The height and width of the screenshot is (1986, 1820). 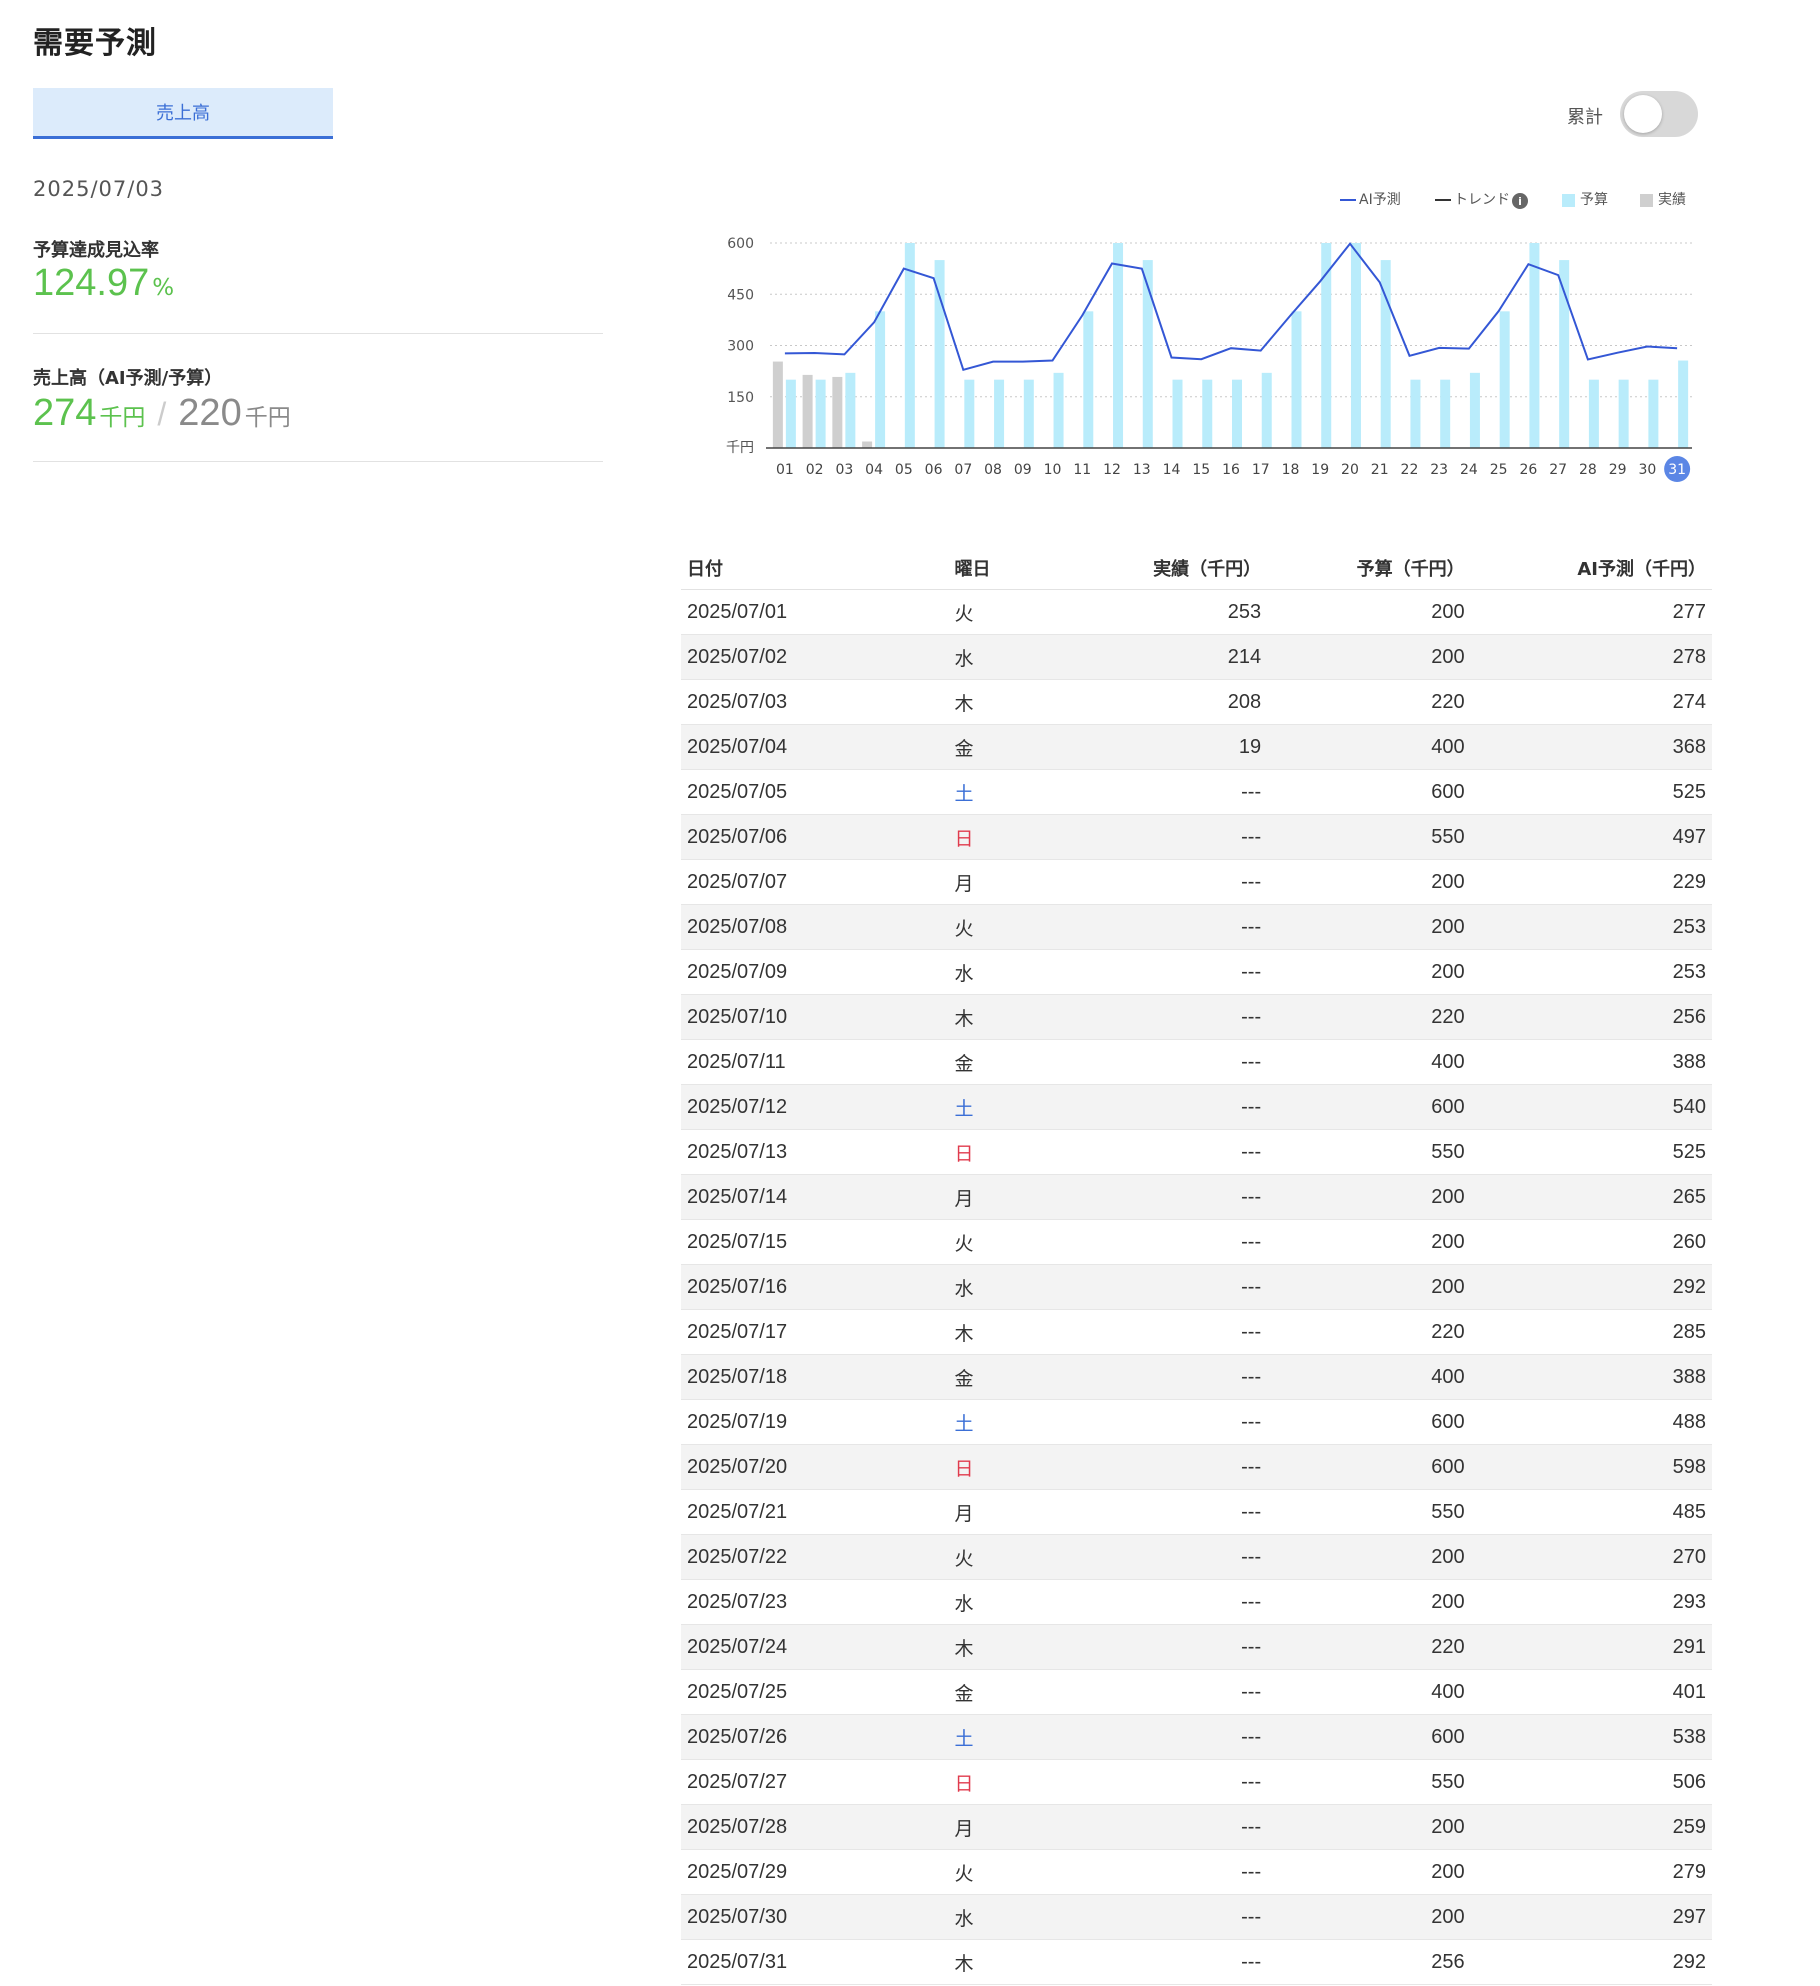 I want to click on cell-date: 2025/07/01, so click(x=815, y=612).